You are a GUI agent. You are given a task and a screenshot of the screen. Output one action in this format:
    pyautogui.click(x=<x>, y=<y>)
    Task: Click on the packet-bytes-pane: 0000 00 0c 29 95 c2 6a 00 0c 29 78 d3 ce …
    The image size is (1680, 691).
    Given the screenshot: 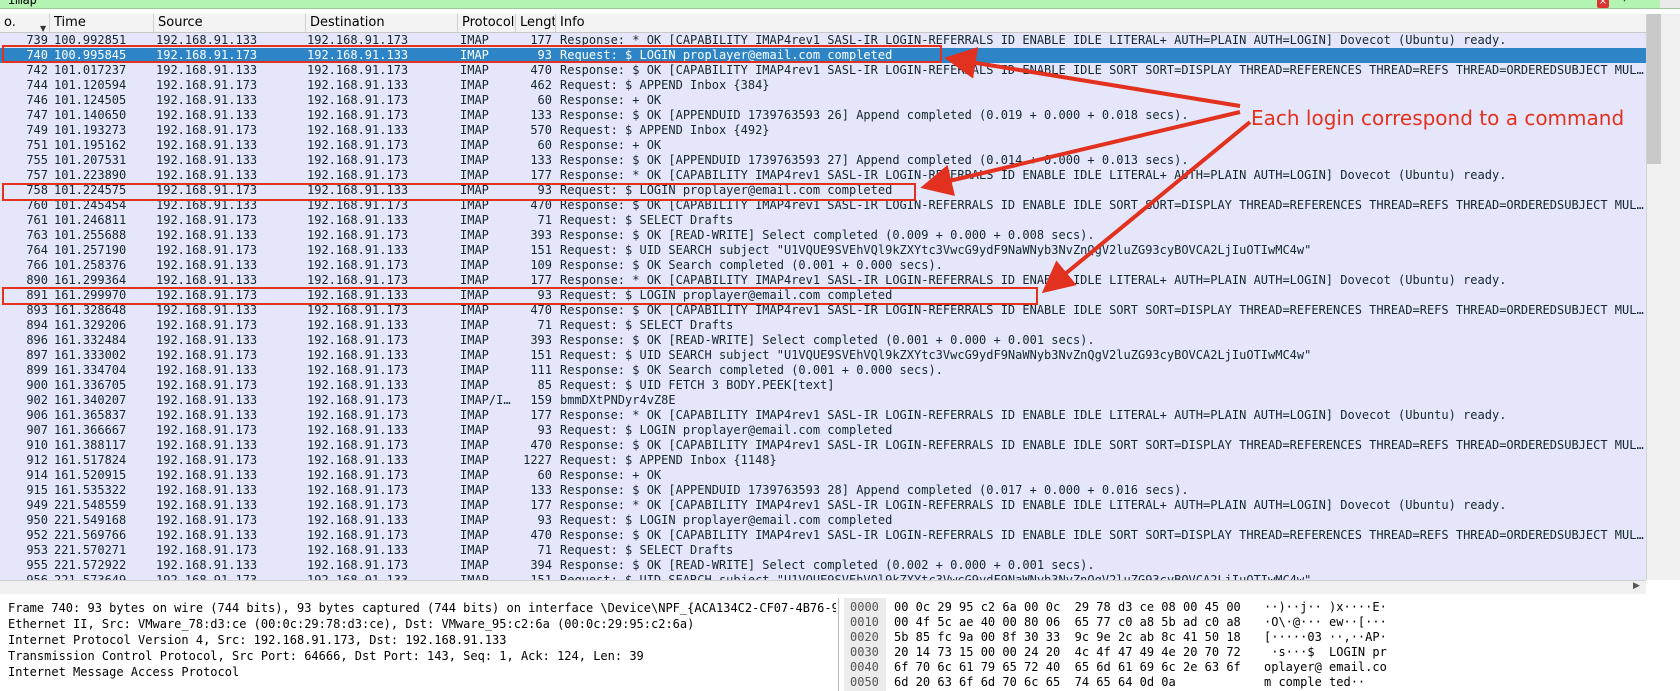 What is the action you would take?
    pyautogui.click(x=1262, y=644)
    